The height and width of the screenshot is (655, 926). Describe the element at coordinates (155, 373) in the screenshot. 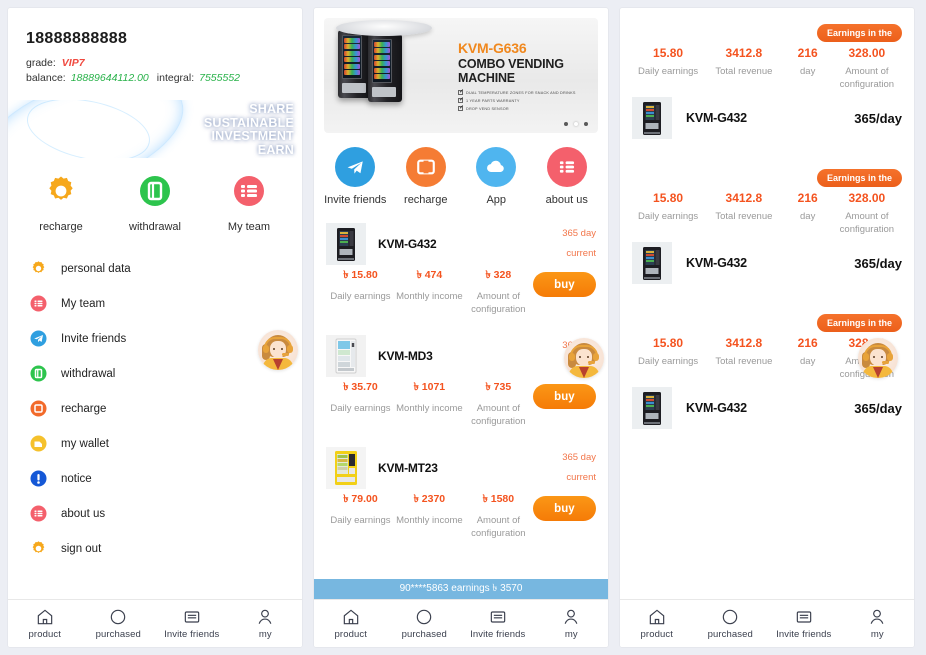

I see `menu-item-withdrawal: withdrawal` at that location.